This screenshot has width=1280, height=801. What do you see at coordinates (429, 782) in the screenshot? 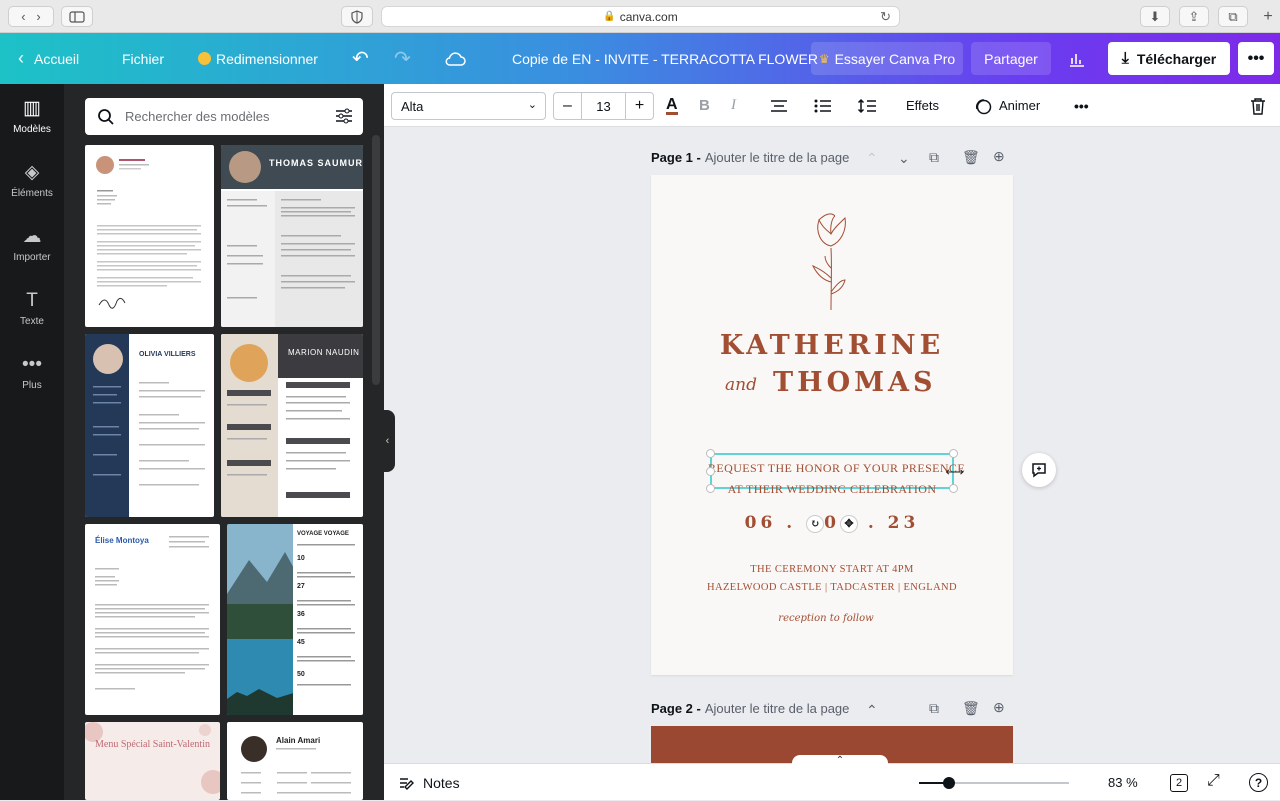
I see `notes-button: Notes` at bounding box center [429, 782].